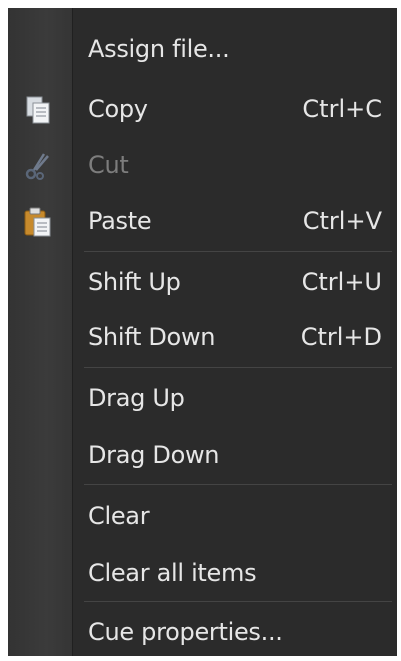 The image size is (401, 661). Describe the element at coordinates (202, 398) in the screenshot. I see `menu-item-drag-up: Drag Up` at that location.